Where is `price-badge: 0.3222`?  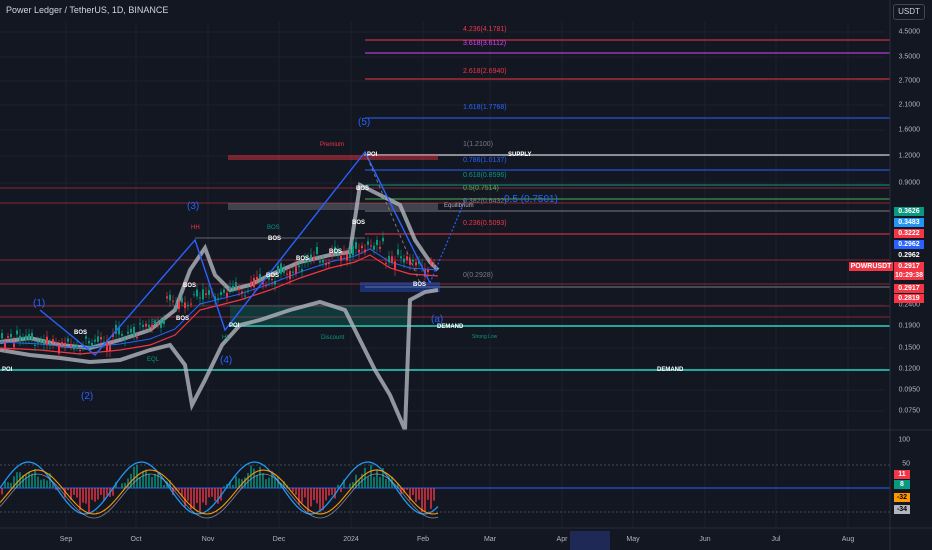 price-badge: 0.3222 is located at coordinates (909, 233).